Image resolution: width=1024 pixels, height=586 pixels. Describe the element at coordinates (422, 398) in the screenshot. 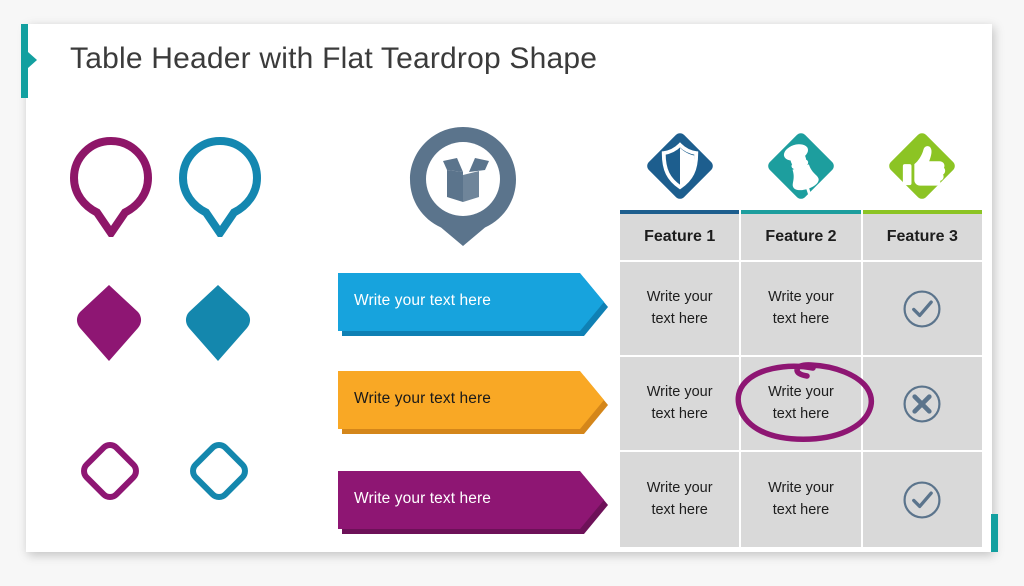

I see `arrow-banner-2-label: Write your text here` at that location.